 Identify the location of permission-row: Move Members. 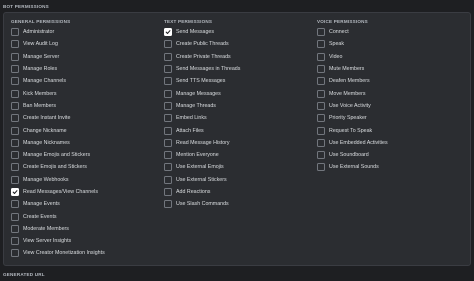
(352, 93).